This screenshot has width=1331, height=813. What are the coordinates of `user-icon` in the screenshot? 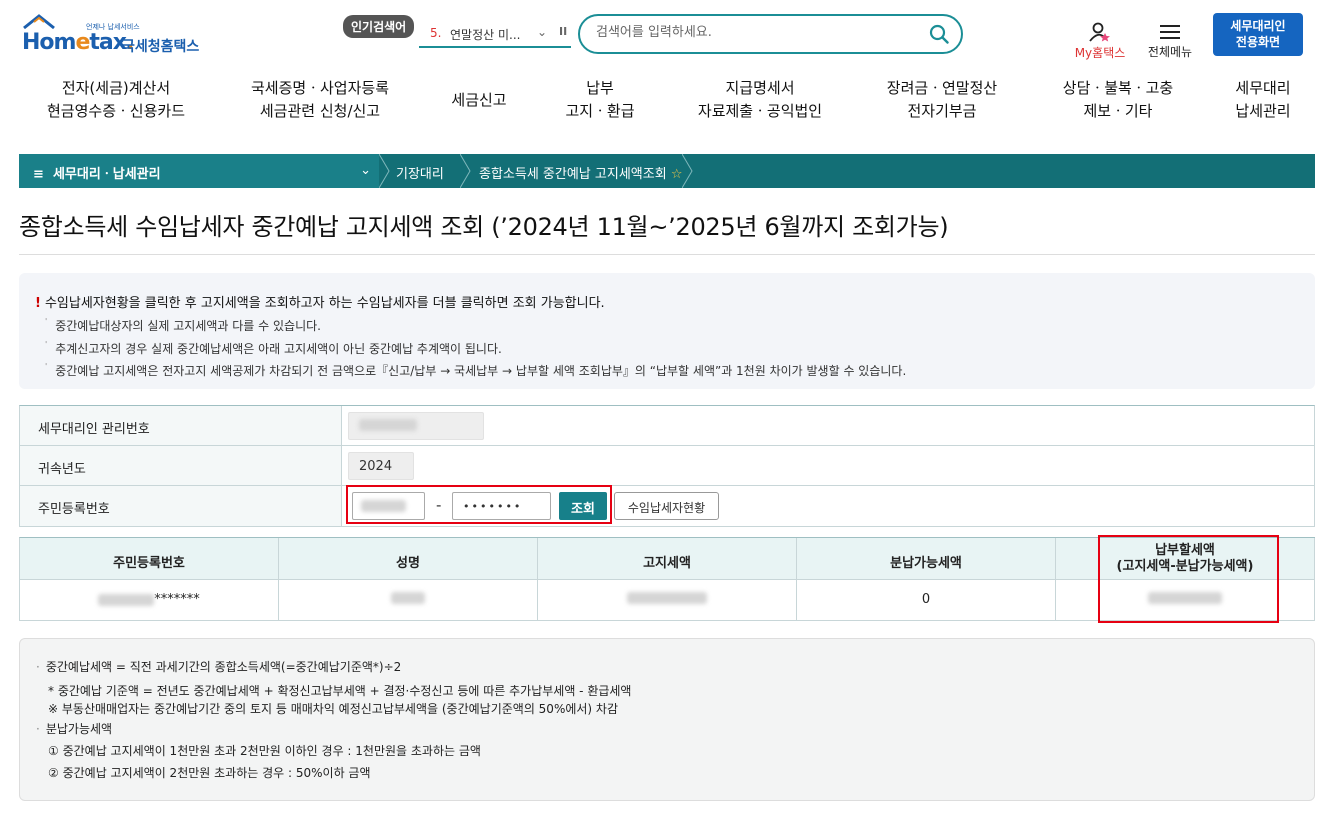 It's located at (1099, 32).